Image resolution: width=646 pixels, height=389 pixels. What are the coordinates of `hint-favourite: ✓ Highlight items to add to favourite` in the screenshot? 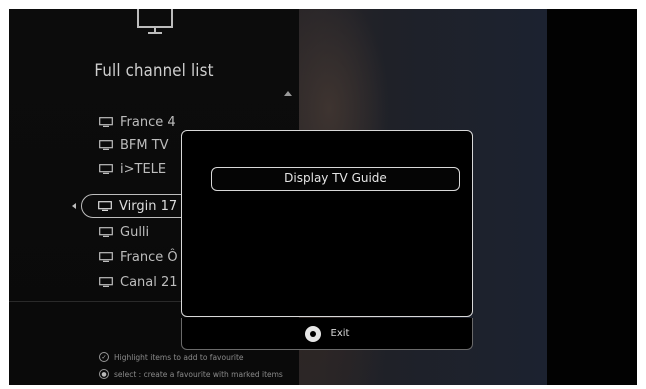 It's located at (171, 357).